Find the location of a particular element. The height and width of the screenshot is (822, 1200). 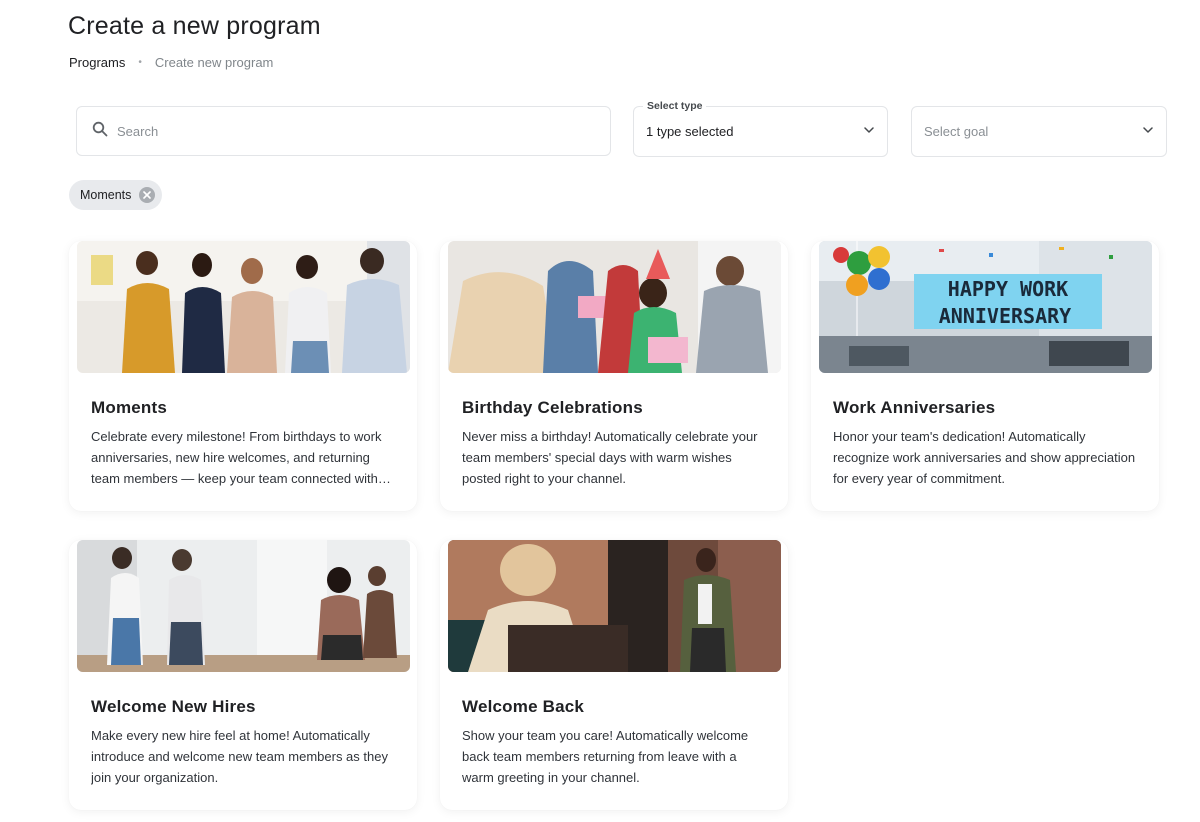

breadcrumb: Programs • Create new program is located at coordinates (171, 62).